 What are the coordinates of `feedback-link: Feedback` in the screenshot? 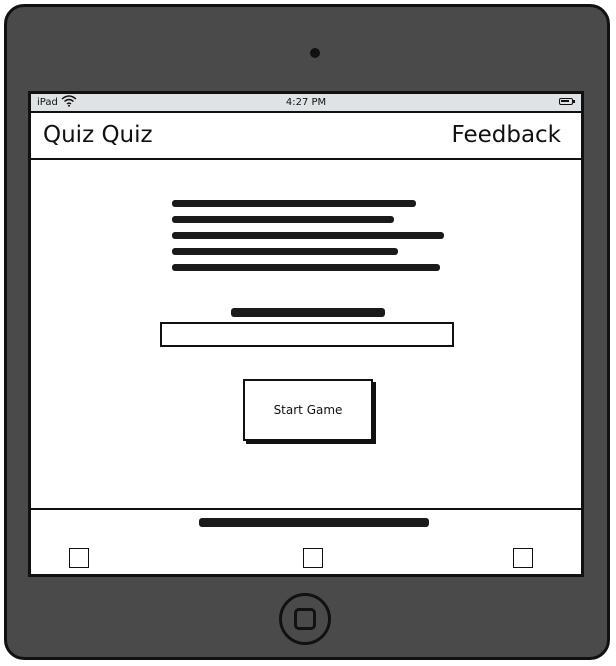 It's located at (506, 135).